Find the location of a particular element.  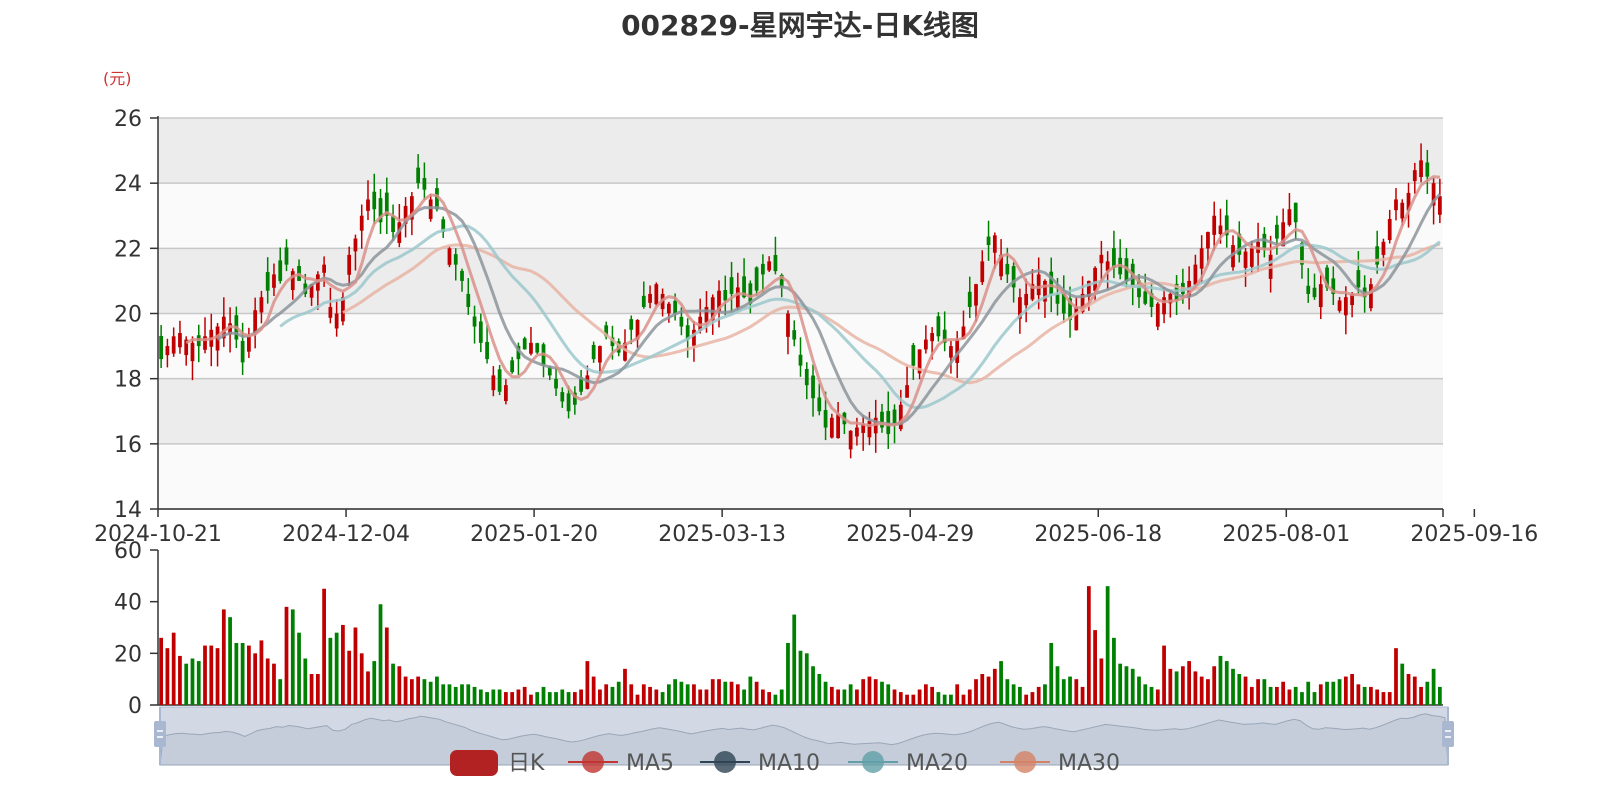

volume-tick-label: 0 is located at coordinates (135, 706).